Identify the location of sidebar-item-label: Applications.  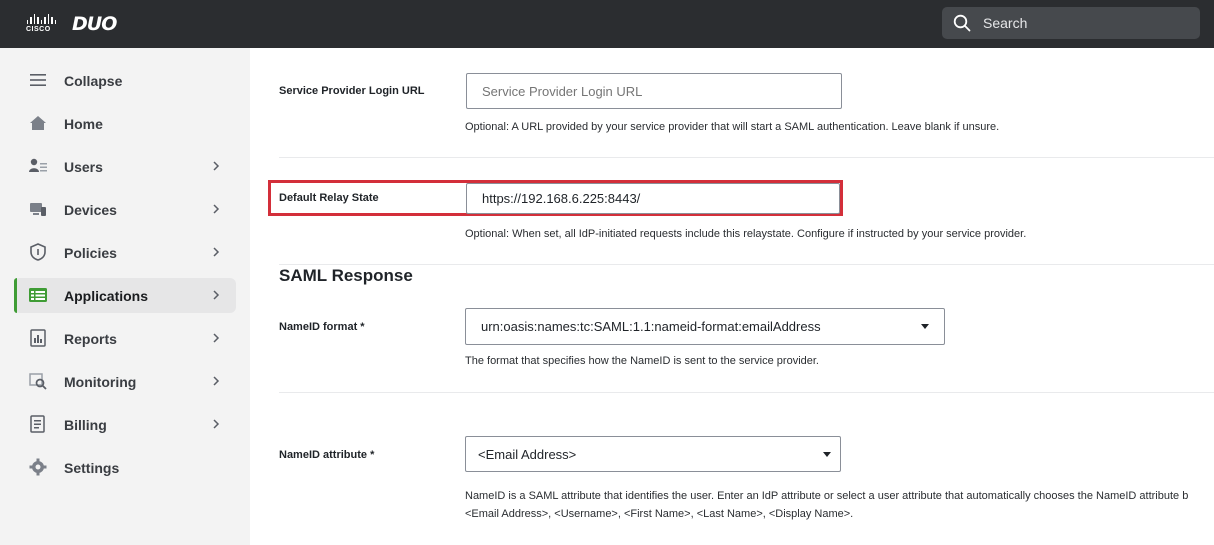
(106, 295).